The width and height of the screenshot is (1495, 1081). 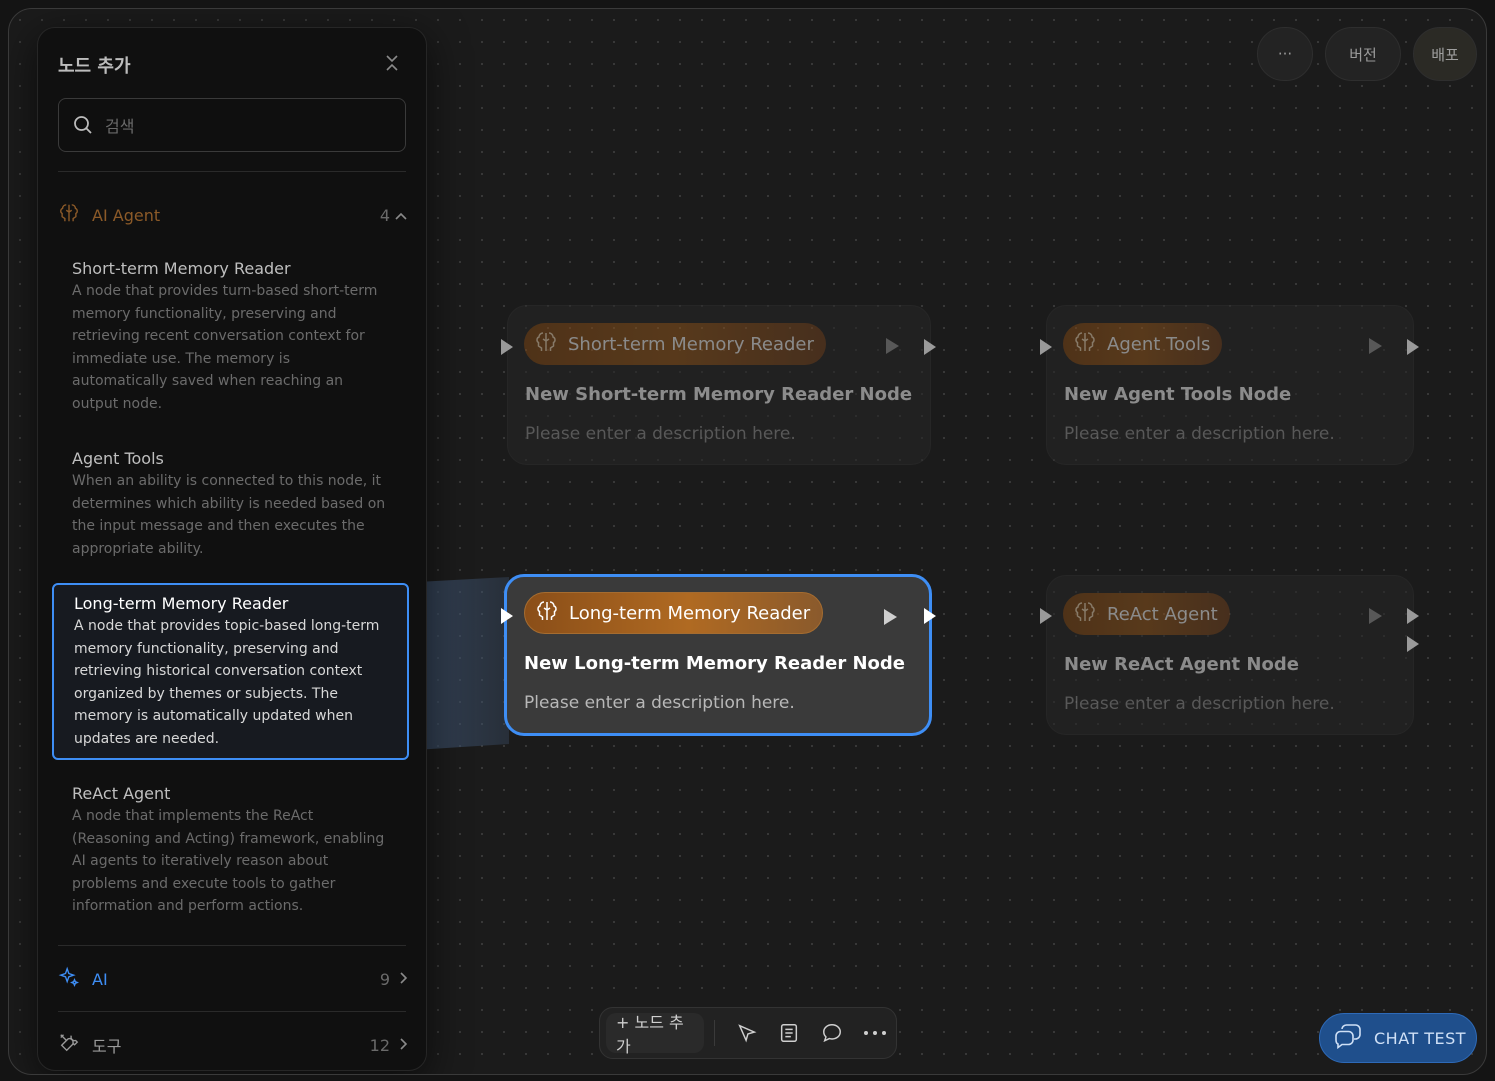 What do you see at coordinates (100, 979) in the screenshot?
I see `category-label: AI` at bounding box center [100, 979].